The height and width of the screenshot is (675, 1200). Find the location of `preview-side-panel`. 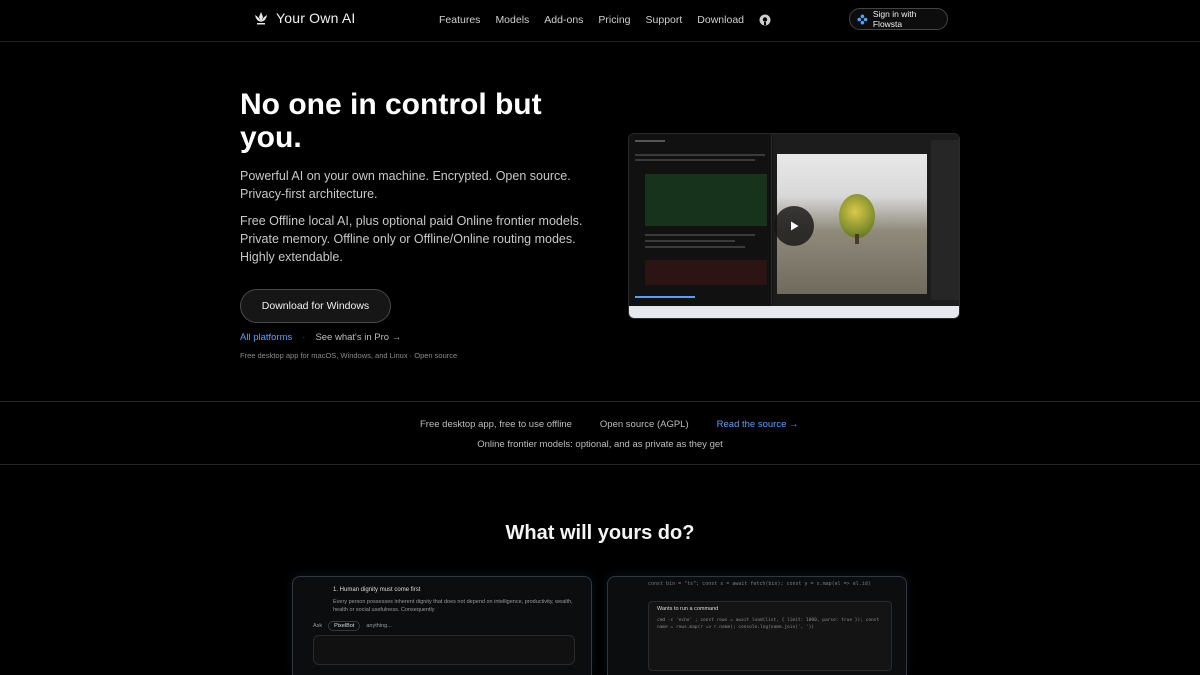

preview-side-panel is located at coordinates (945, 220).